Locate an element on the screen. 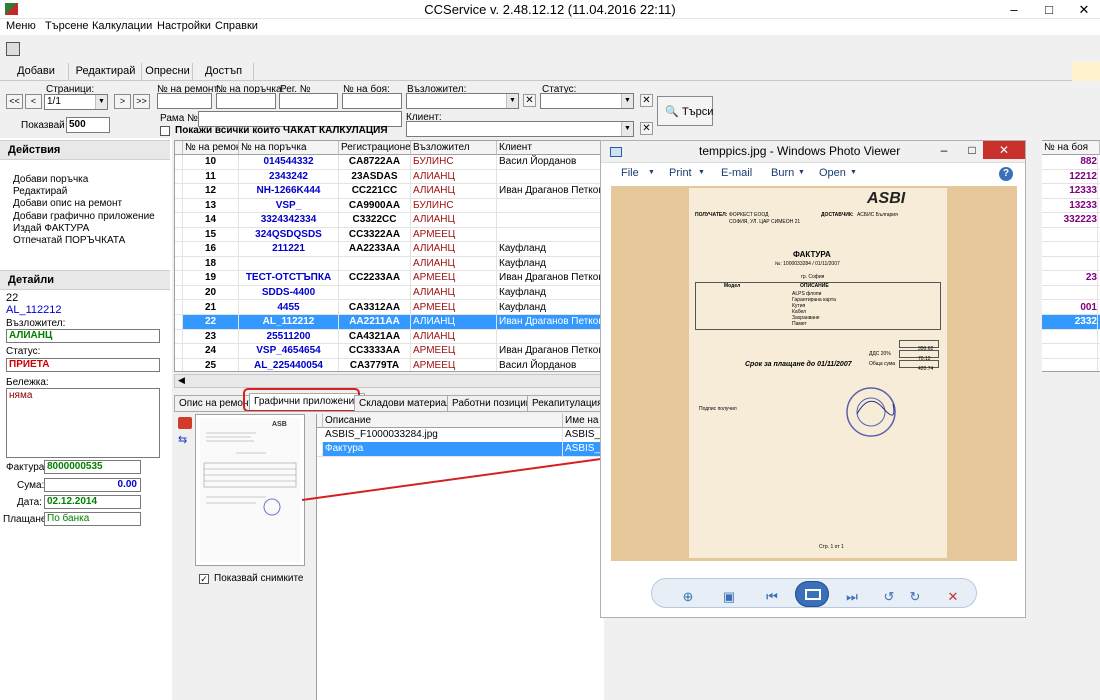 The image size is (1100, 700). paint-number-input is located at coordinates (372, 101).